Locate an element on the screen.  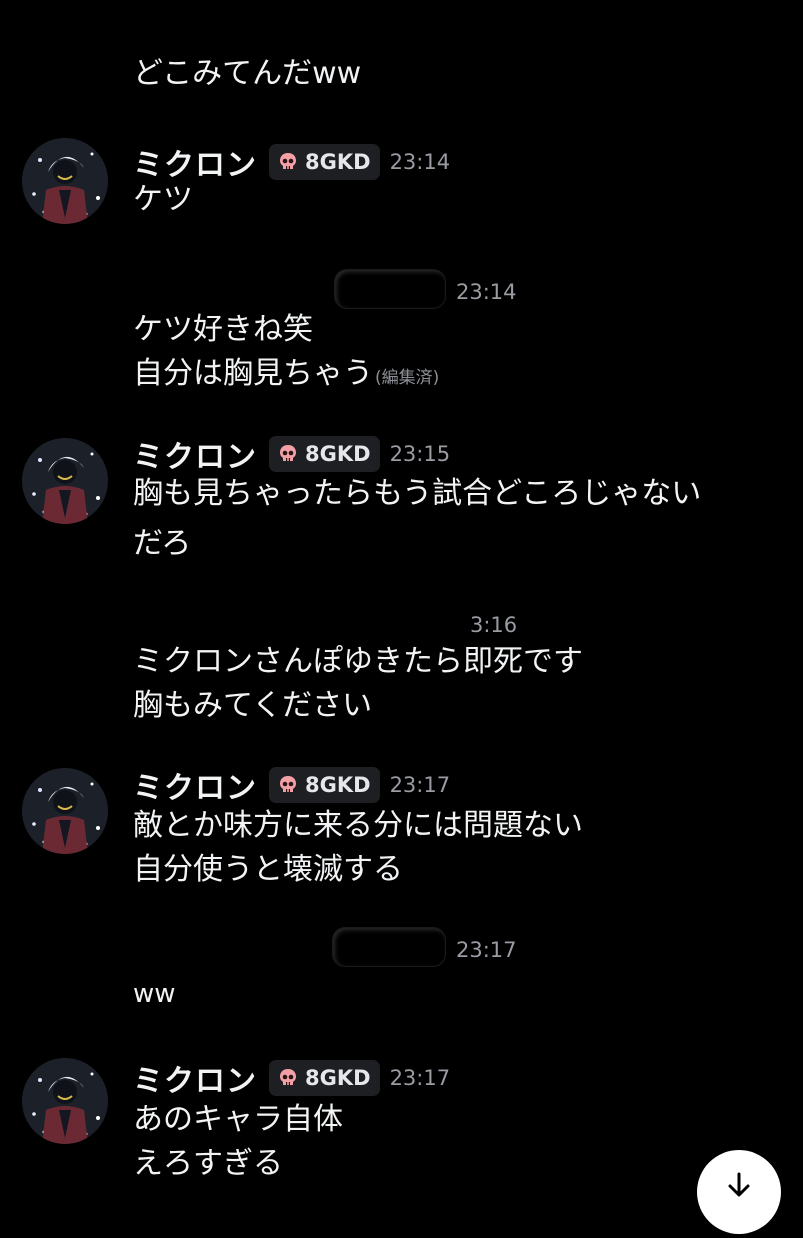
message-text-line: 自分は胸見ちゃう (編集済) is located at coordinates (286, 376).